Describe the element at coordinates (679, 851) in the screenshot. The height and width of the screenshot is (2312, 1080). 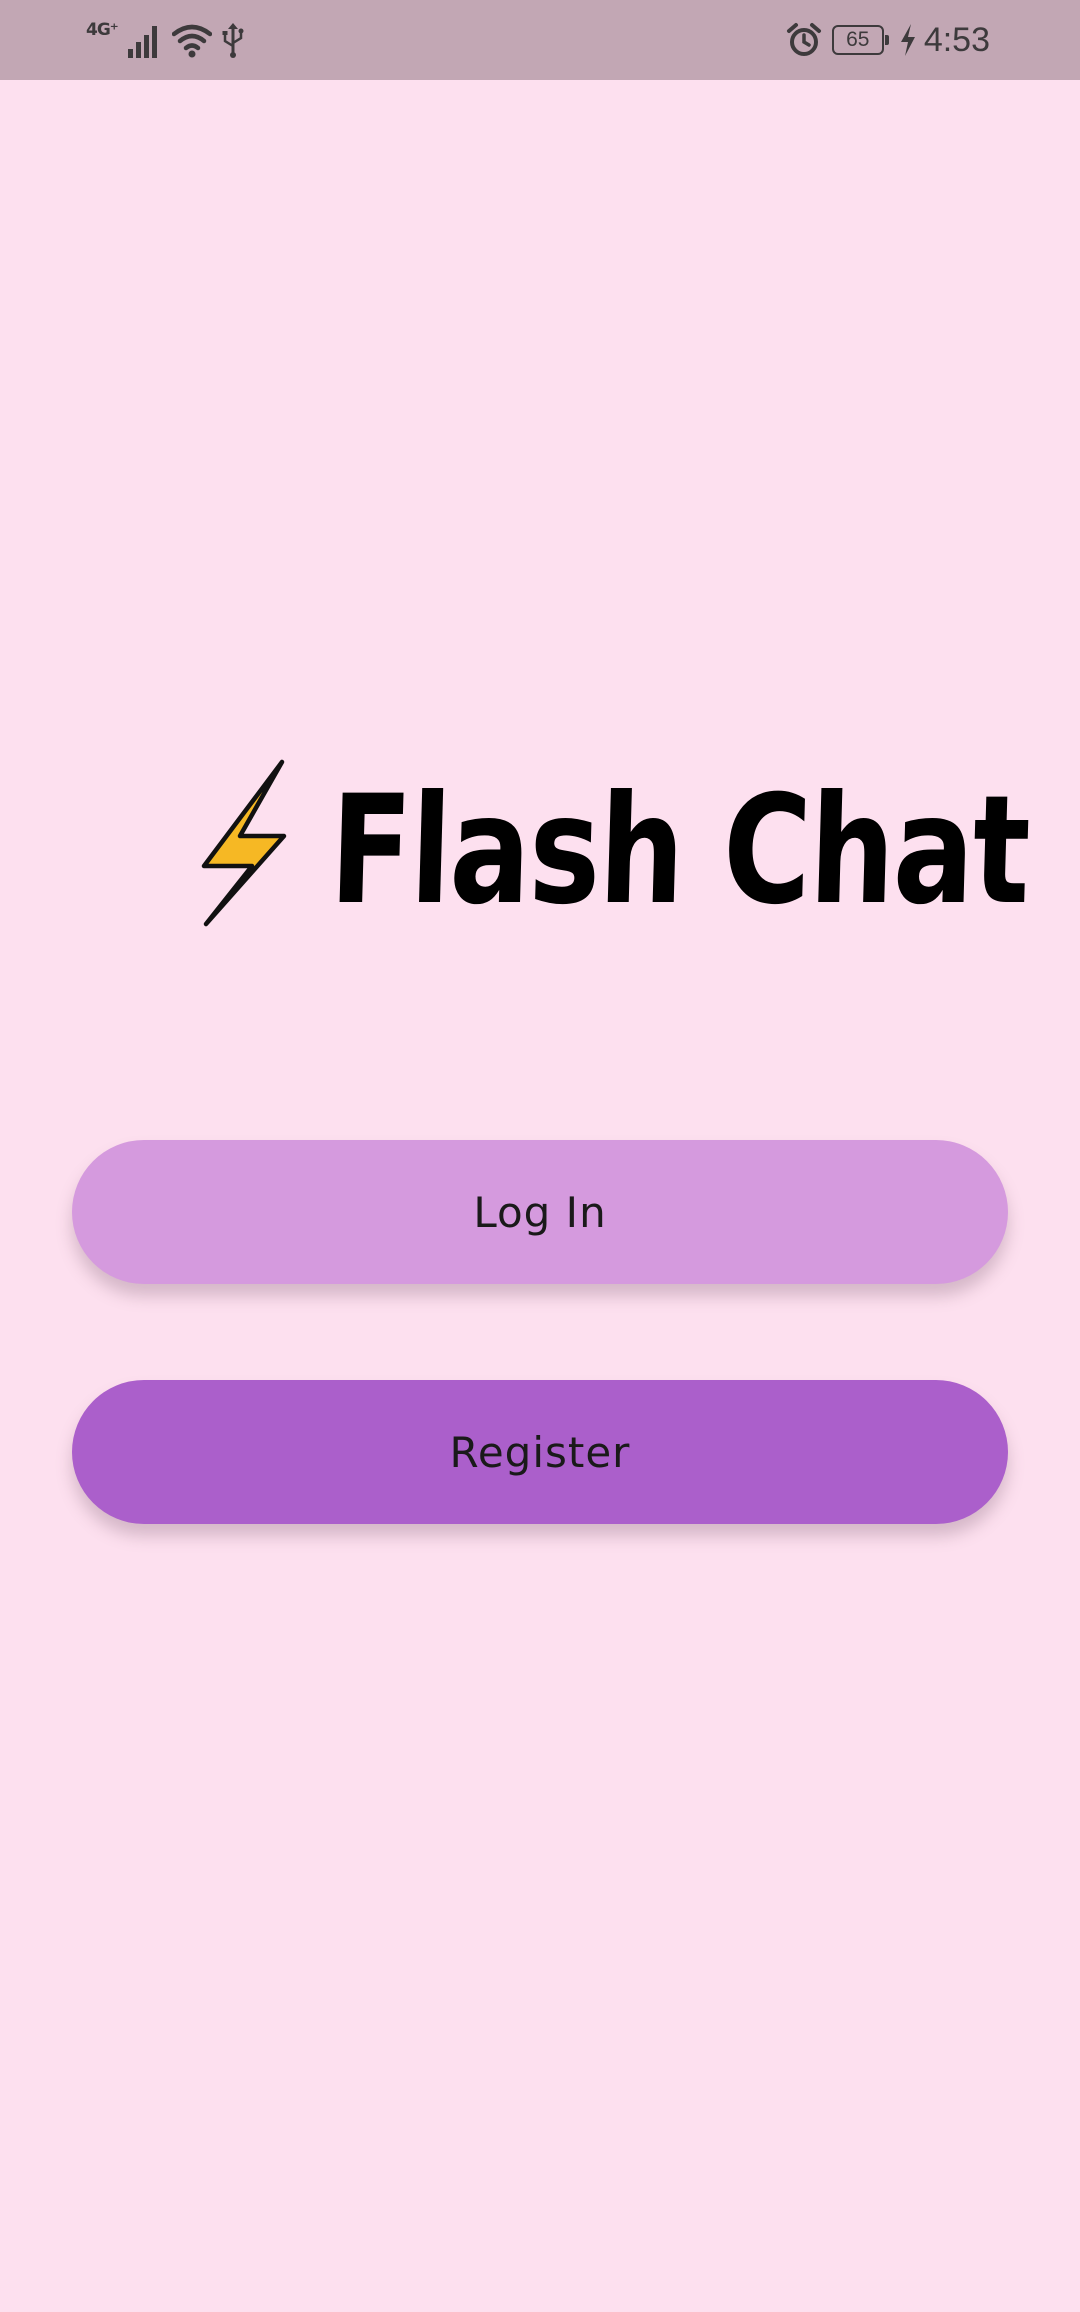
I see `app-title: Flash Chat` at that location.